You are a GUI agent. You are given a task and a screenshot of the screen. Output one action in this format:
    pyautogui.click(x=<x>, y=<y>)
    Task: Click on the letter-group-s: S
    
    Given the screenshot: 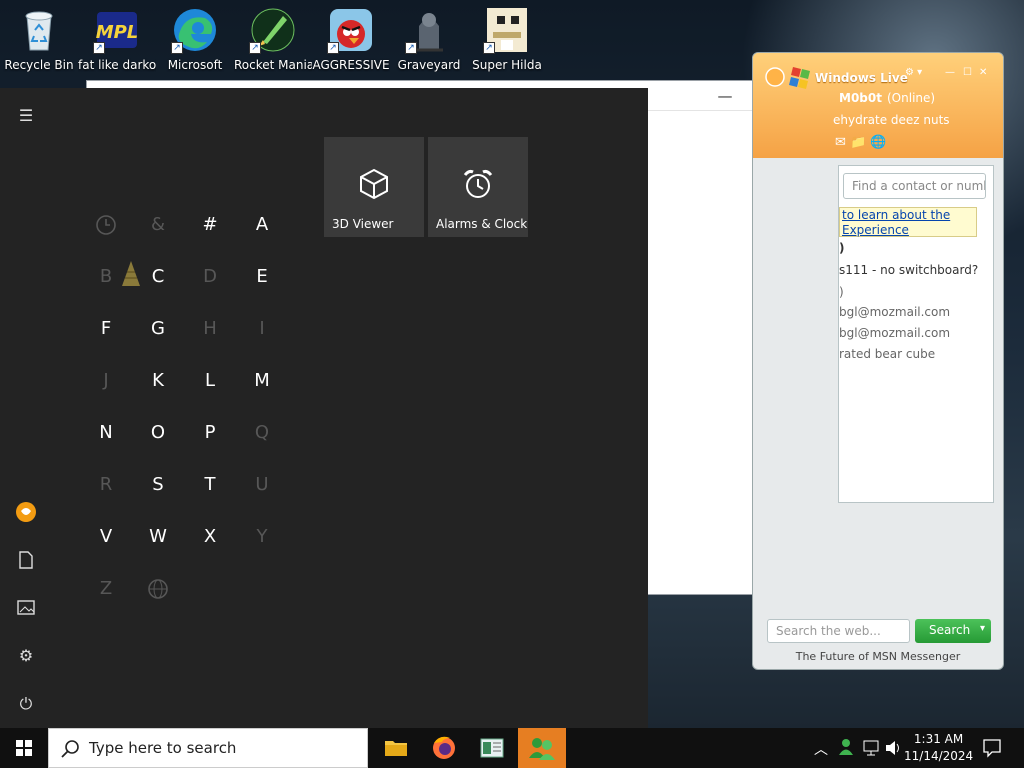 What is the action you would take?
    pyautogui.click(x=158, y=485)
    